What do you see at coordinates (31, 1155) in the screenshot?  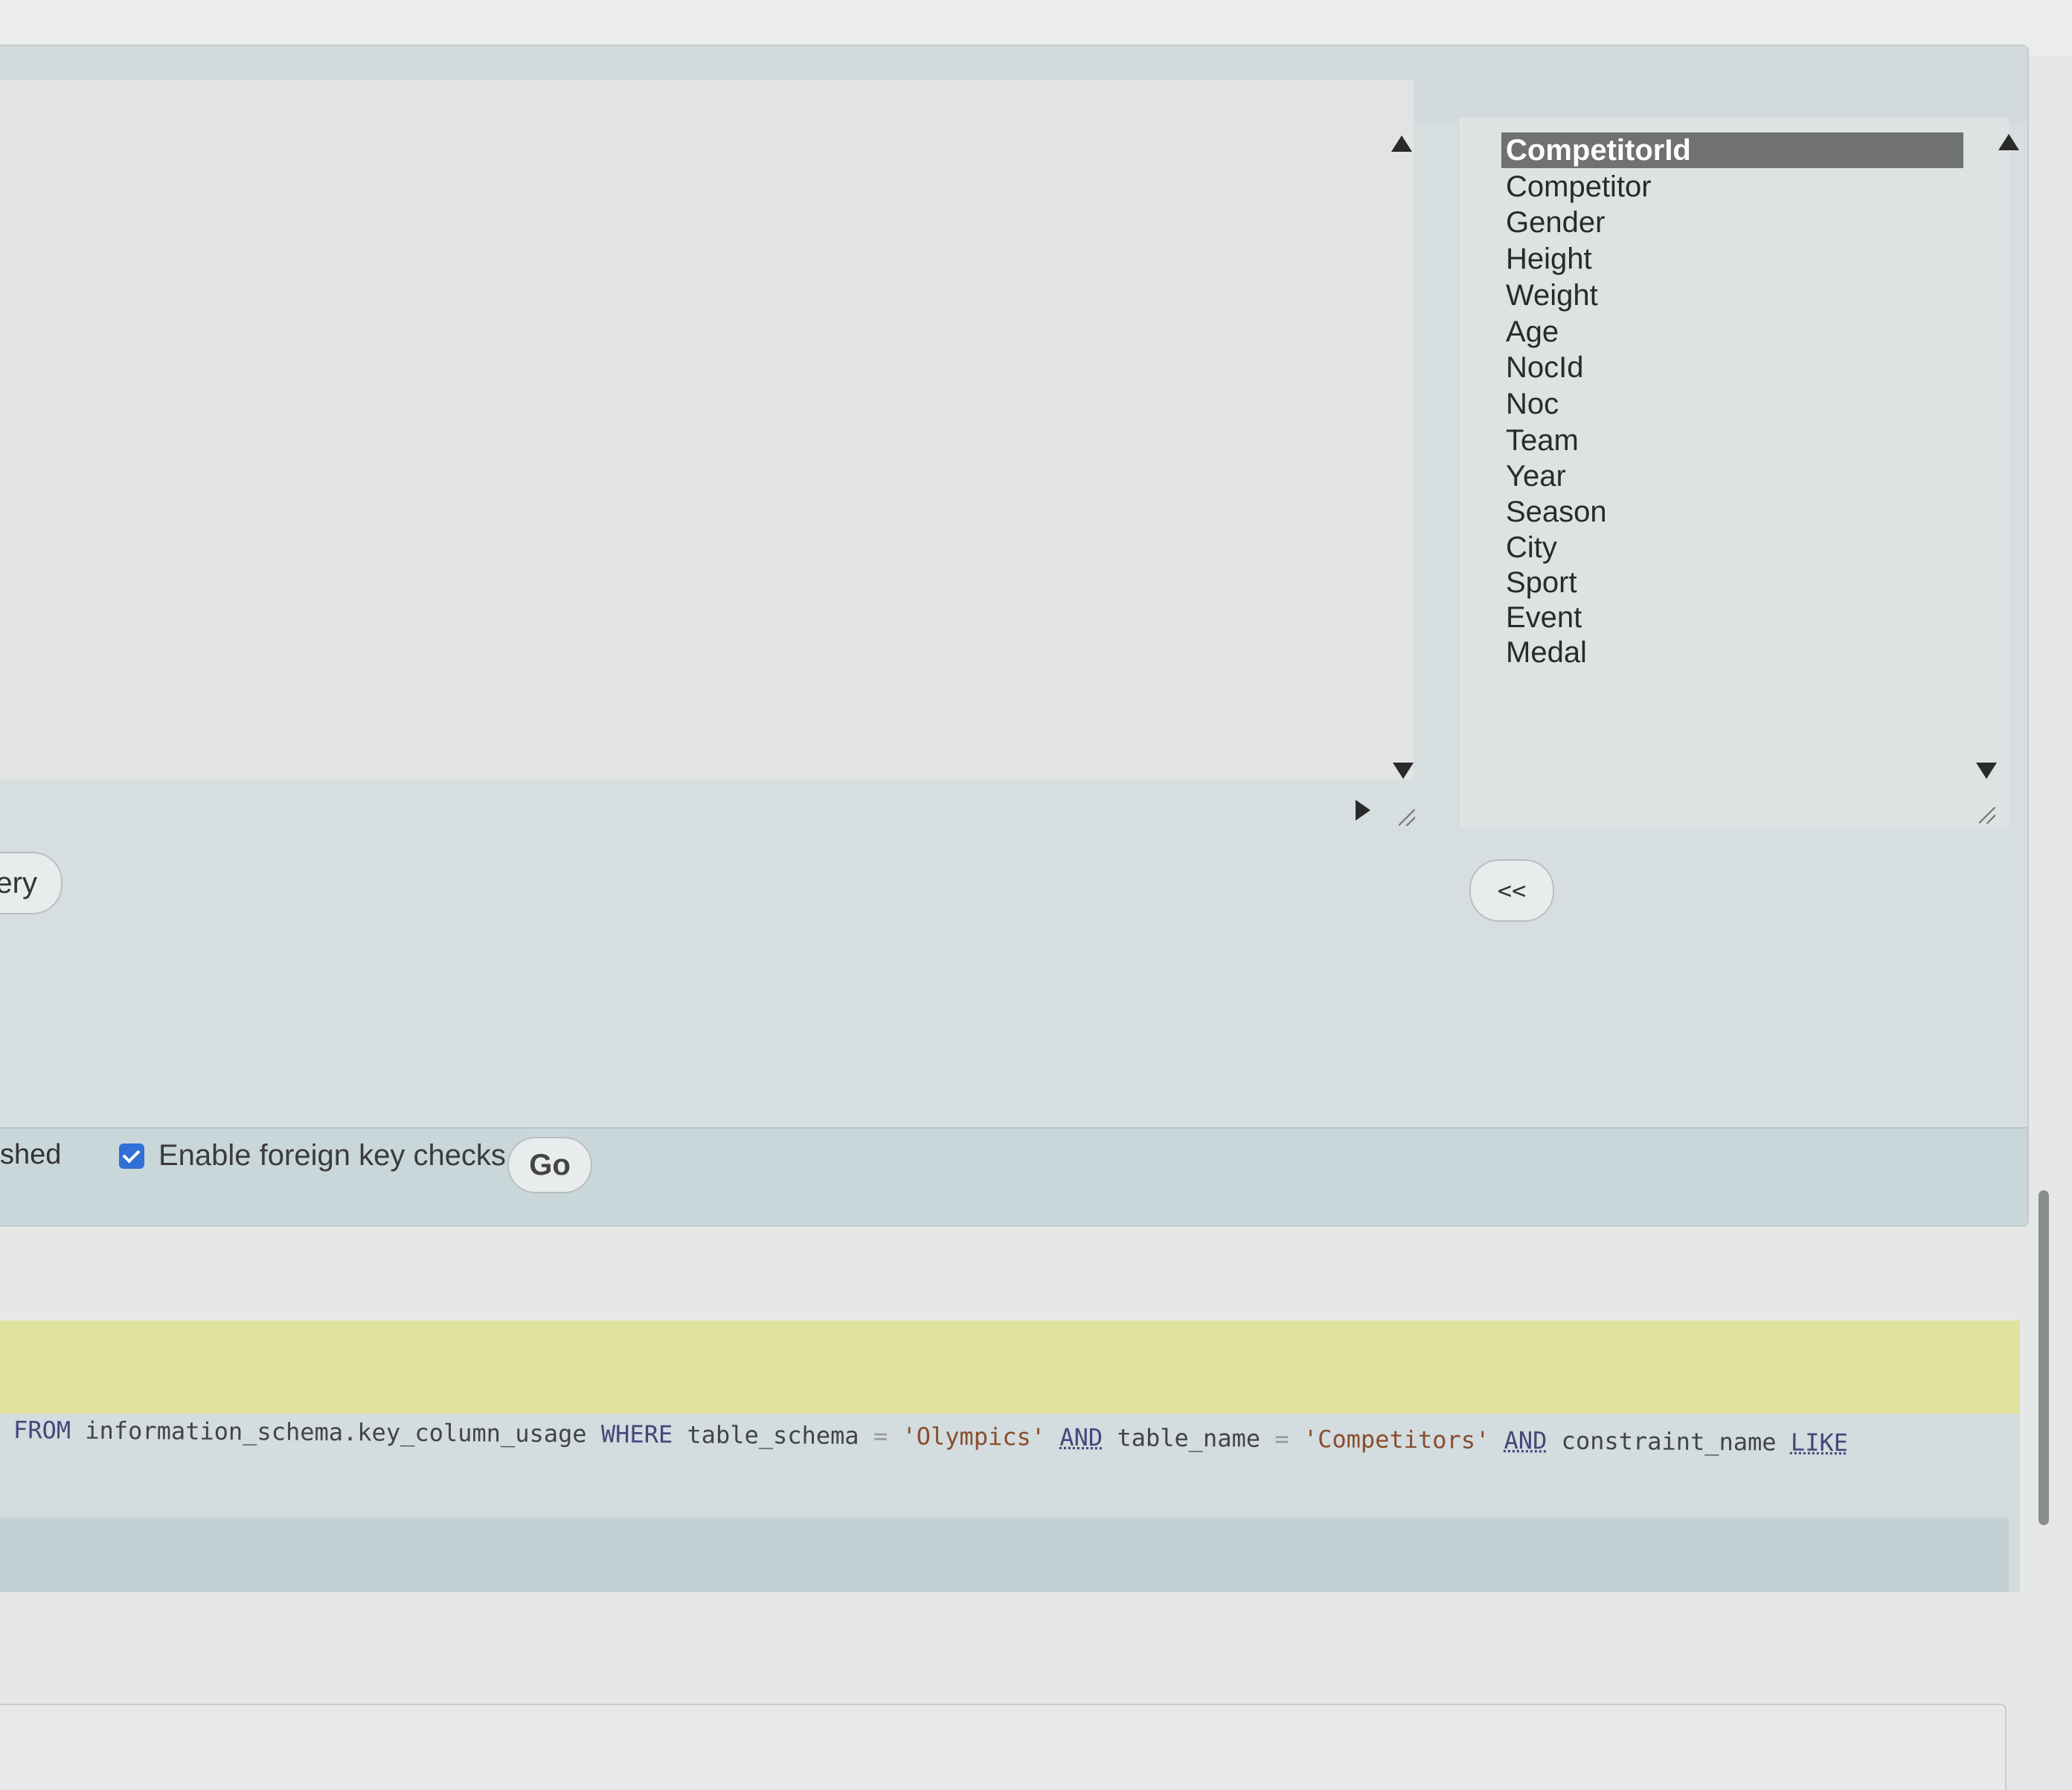 I see `options-left-label: shed` at bounding box center [31, 1155].